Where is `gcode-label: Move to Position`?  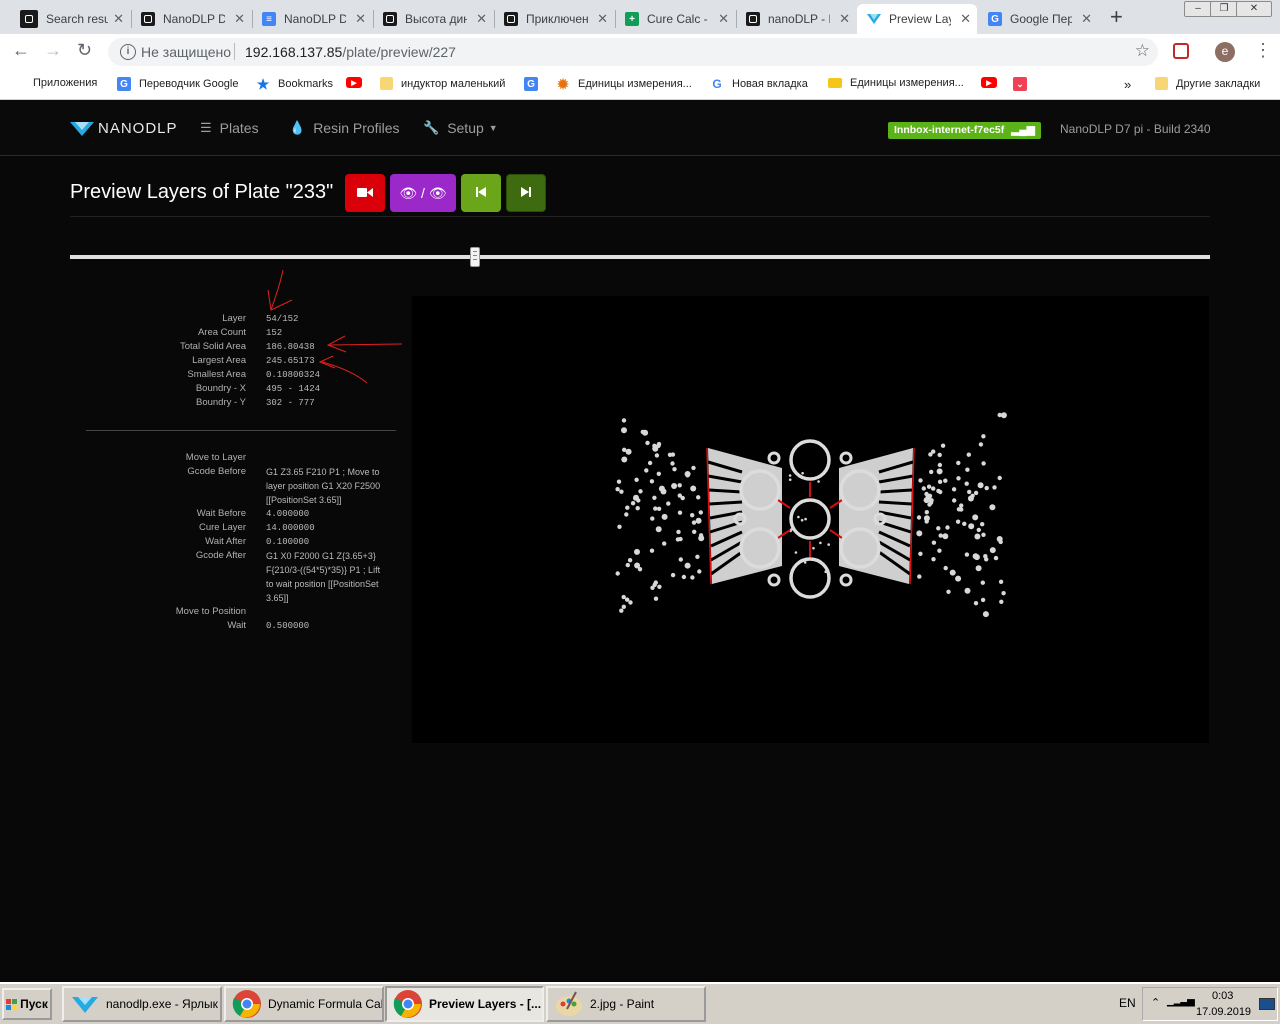 gcode-label: Move to Position is located at coordinates (210, 611).